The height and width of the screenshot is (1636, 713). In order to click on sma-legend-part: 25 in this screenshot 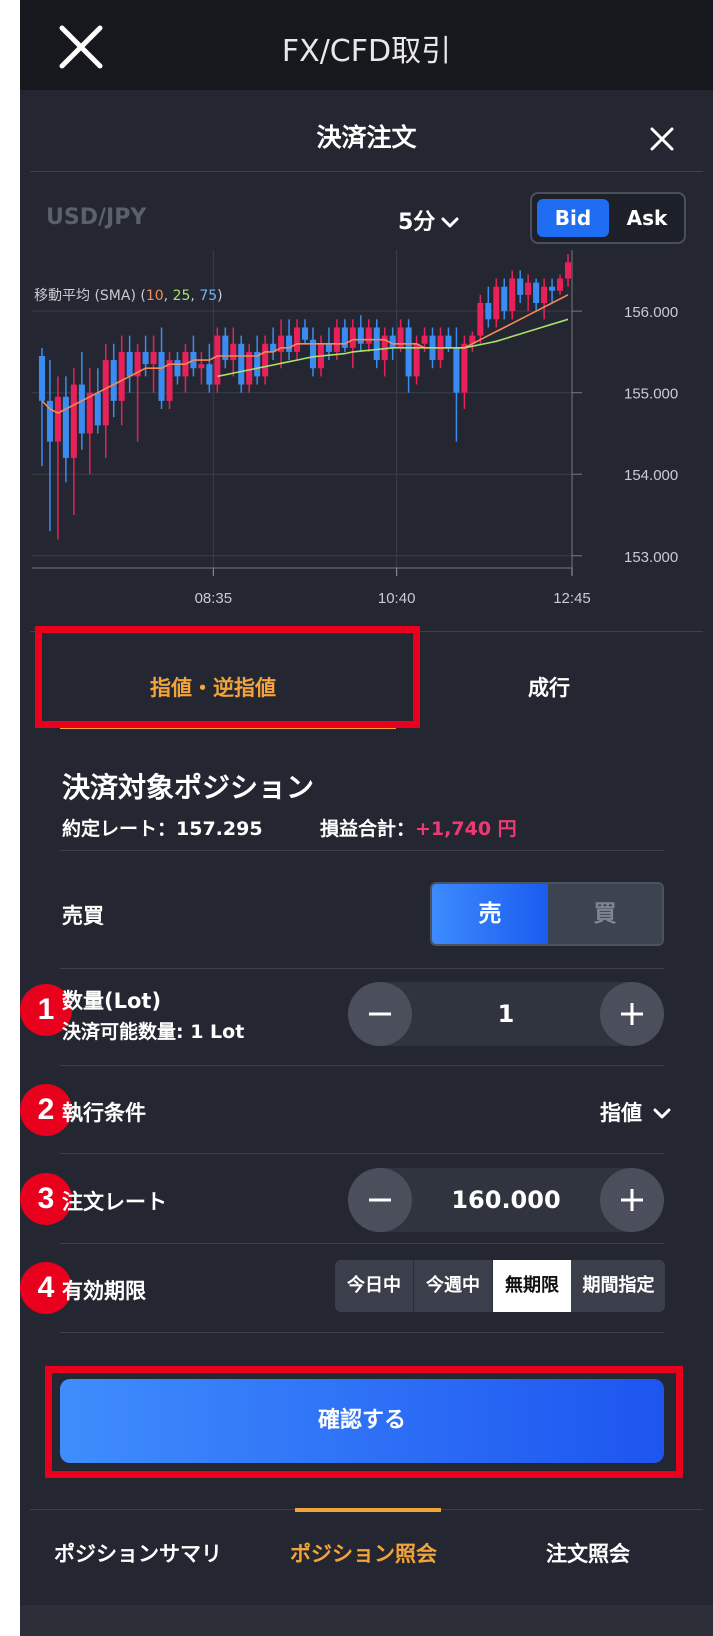, I will do `click(182, 296)`.